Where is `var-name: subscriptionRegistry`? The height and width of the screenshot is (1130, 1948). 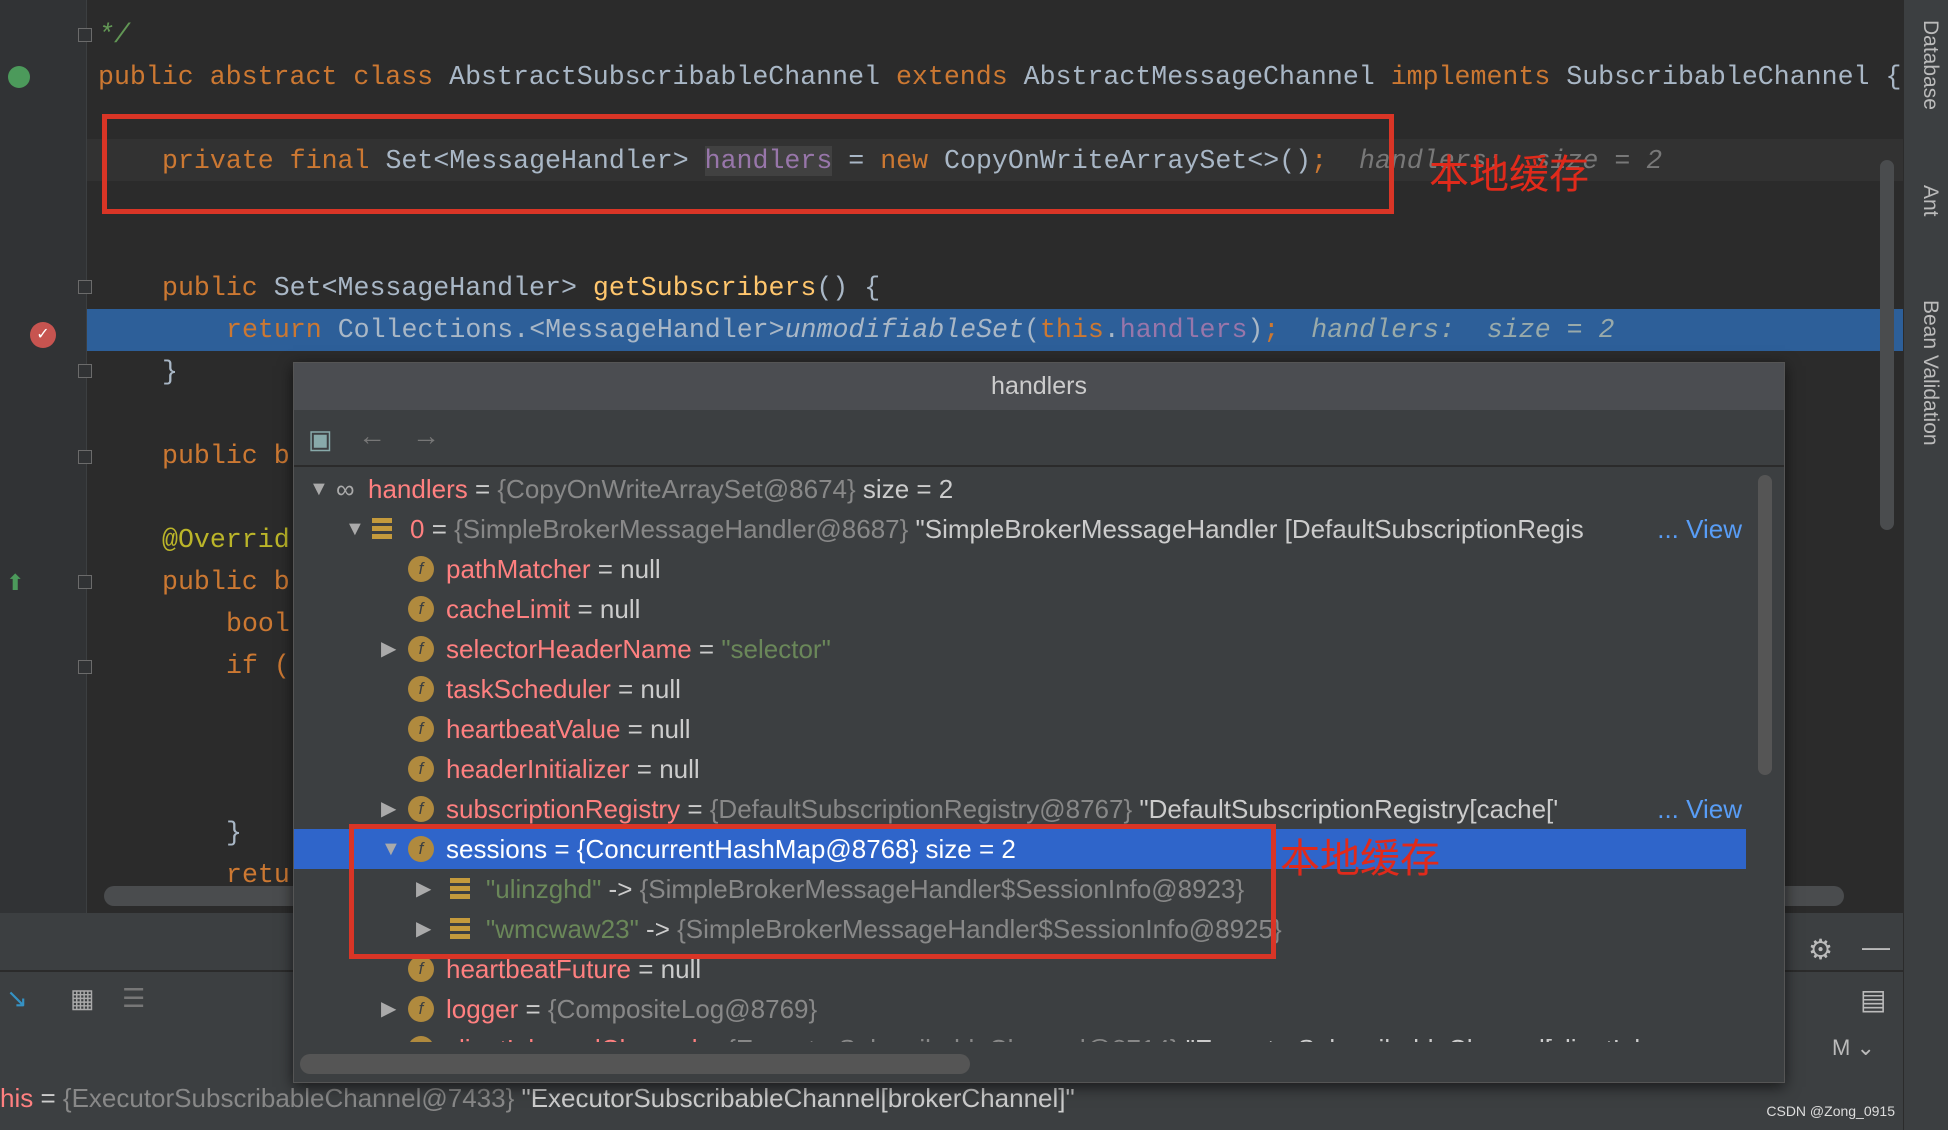 var-name: subscriptionRegistry is located at coordinates (563, 809).